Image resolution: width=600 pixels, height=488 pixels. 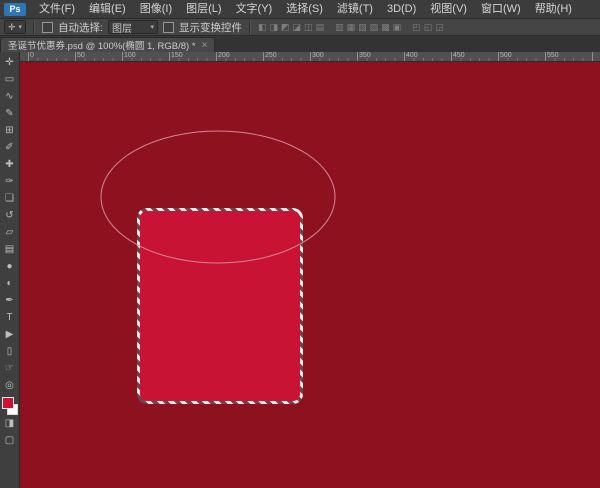 What do you see at coordinates (308, 27) in the screenshot?
I see `align-horizontal-centers-icon: ◫` at bounding box center [308, 27].